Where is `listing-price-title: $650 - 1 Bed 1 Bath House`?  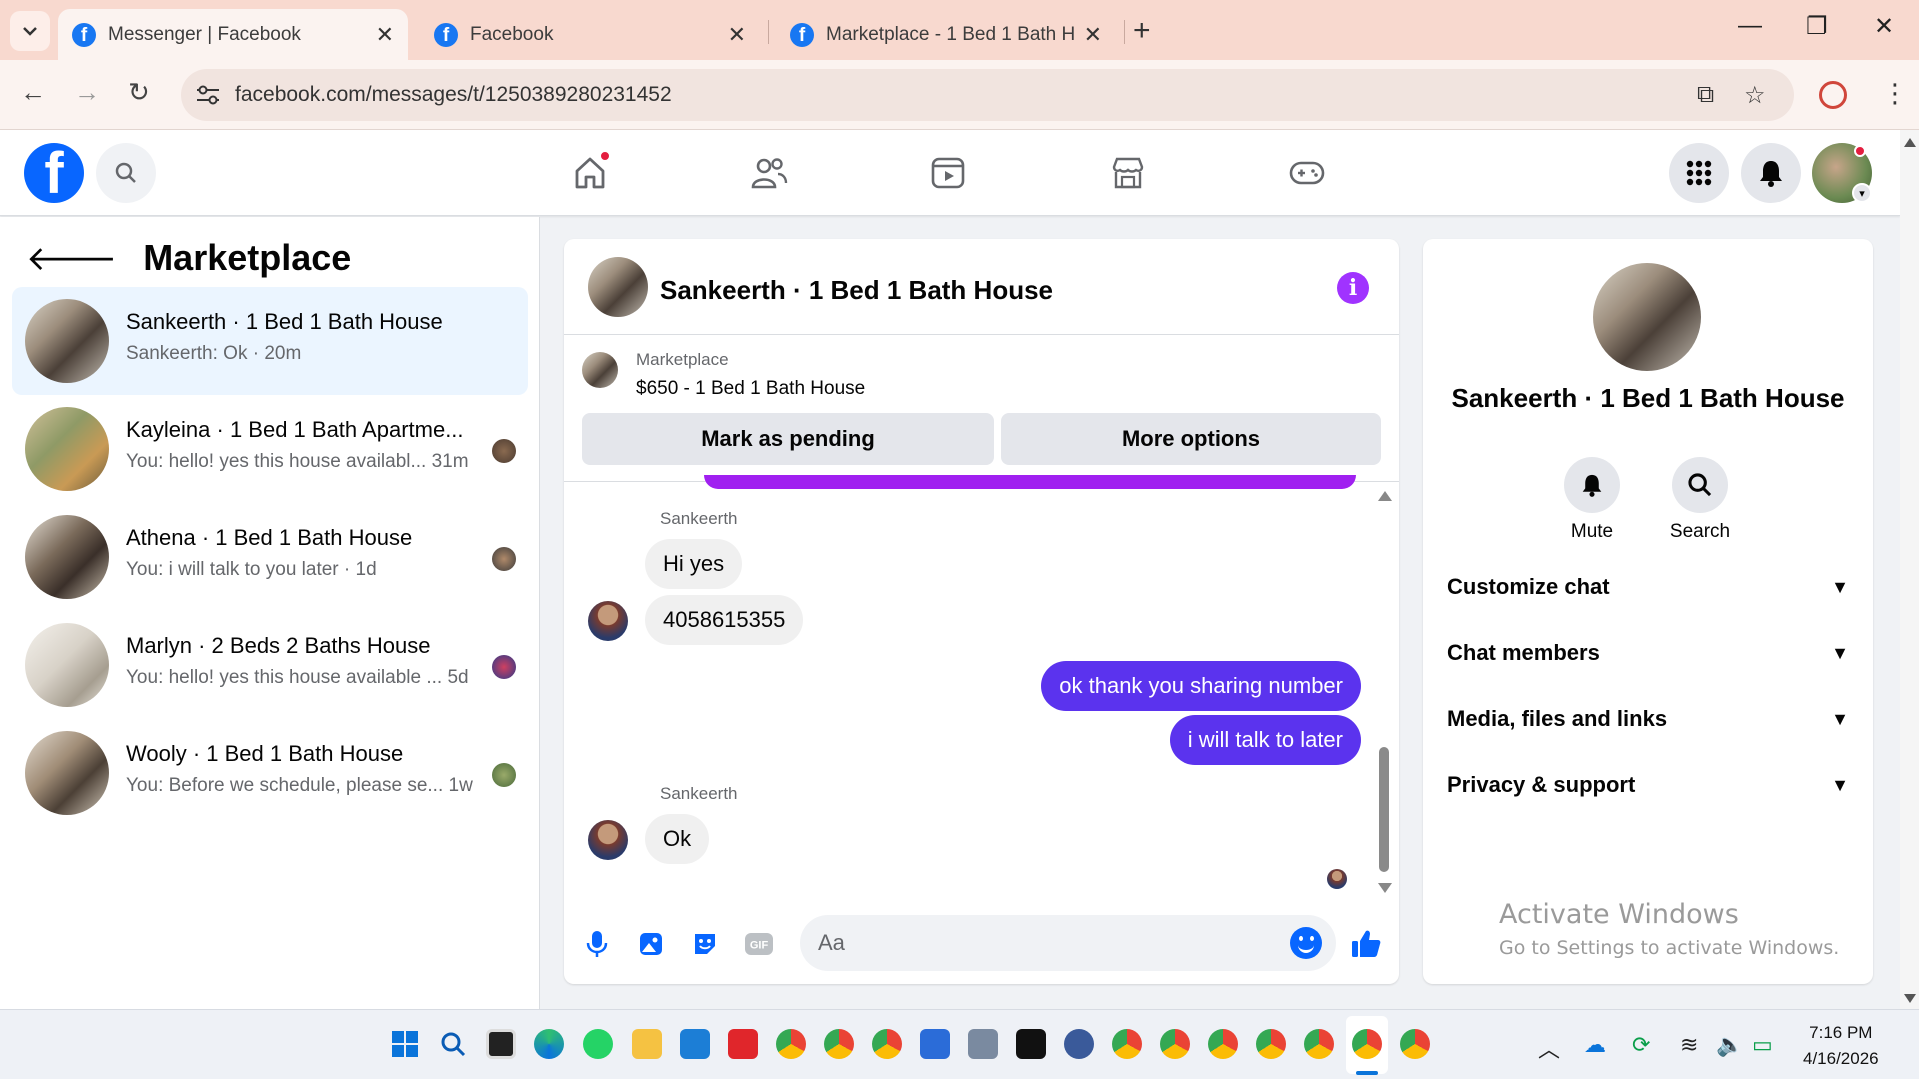 listing-price-title: $650 - 1 Bed 1 Bath House is located at coordinates (750, 389).